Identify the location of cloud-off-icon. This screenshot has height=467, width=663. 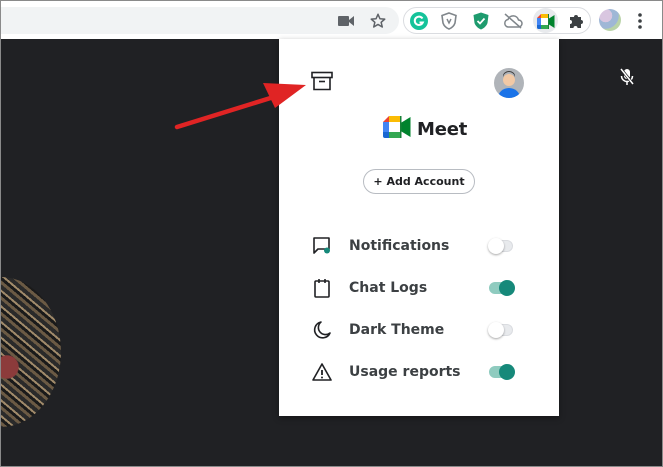
(513, 21).